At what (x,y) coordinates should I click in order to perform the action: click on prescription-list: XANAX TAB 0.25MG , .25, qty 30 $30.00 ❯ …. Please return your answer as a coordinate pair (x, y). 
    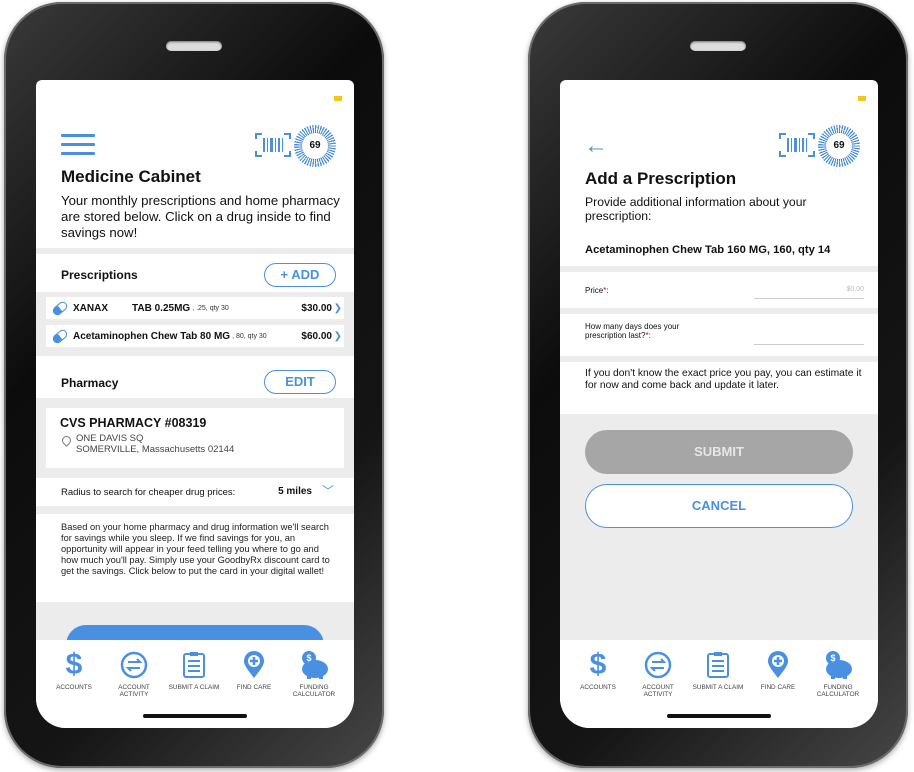
    Looking at the image, I should click on (195, 324).